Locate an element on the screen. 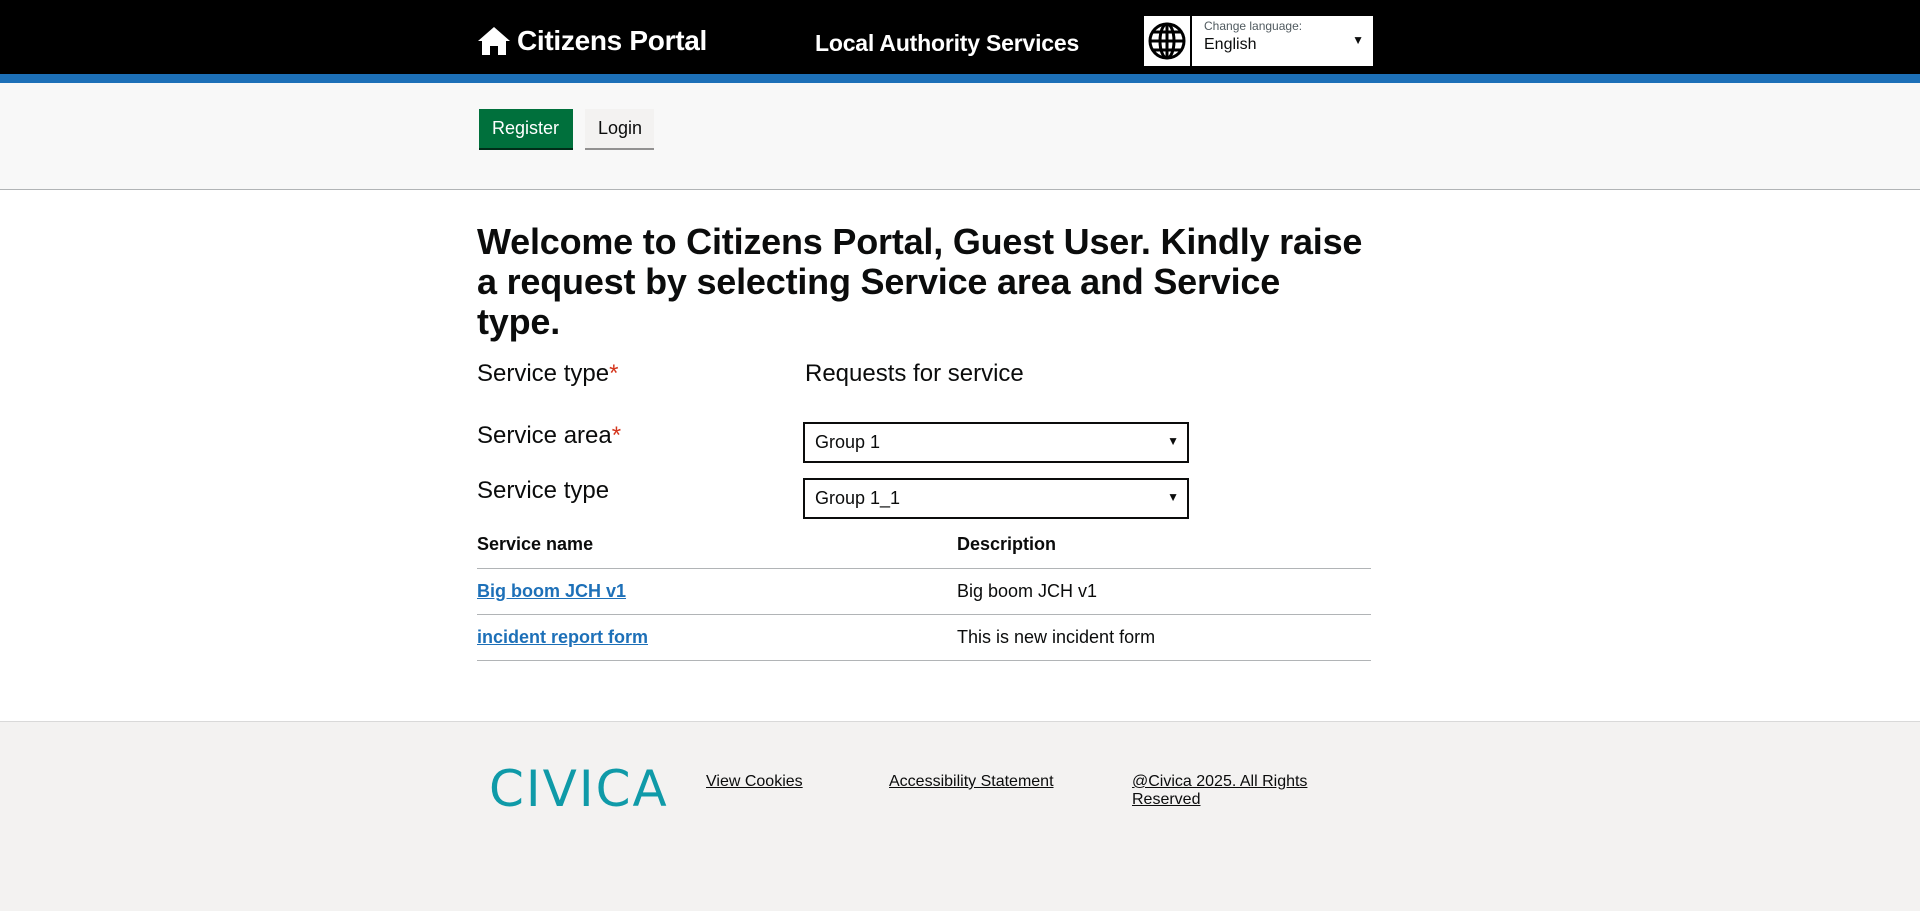  table-row: Big boom JCH v1 Big boom JCH v1 is located at coordinates (924, 592).